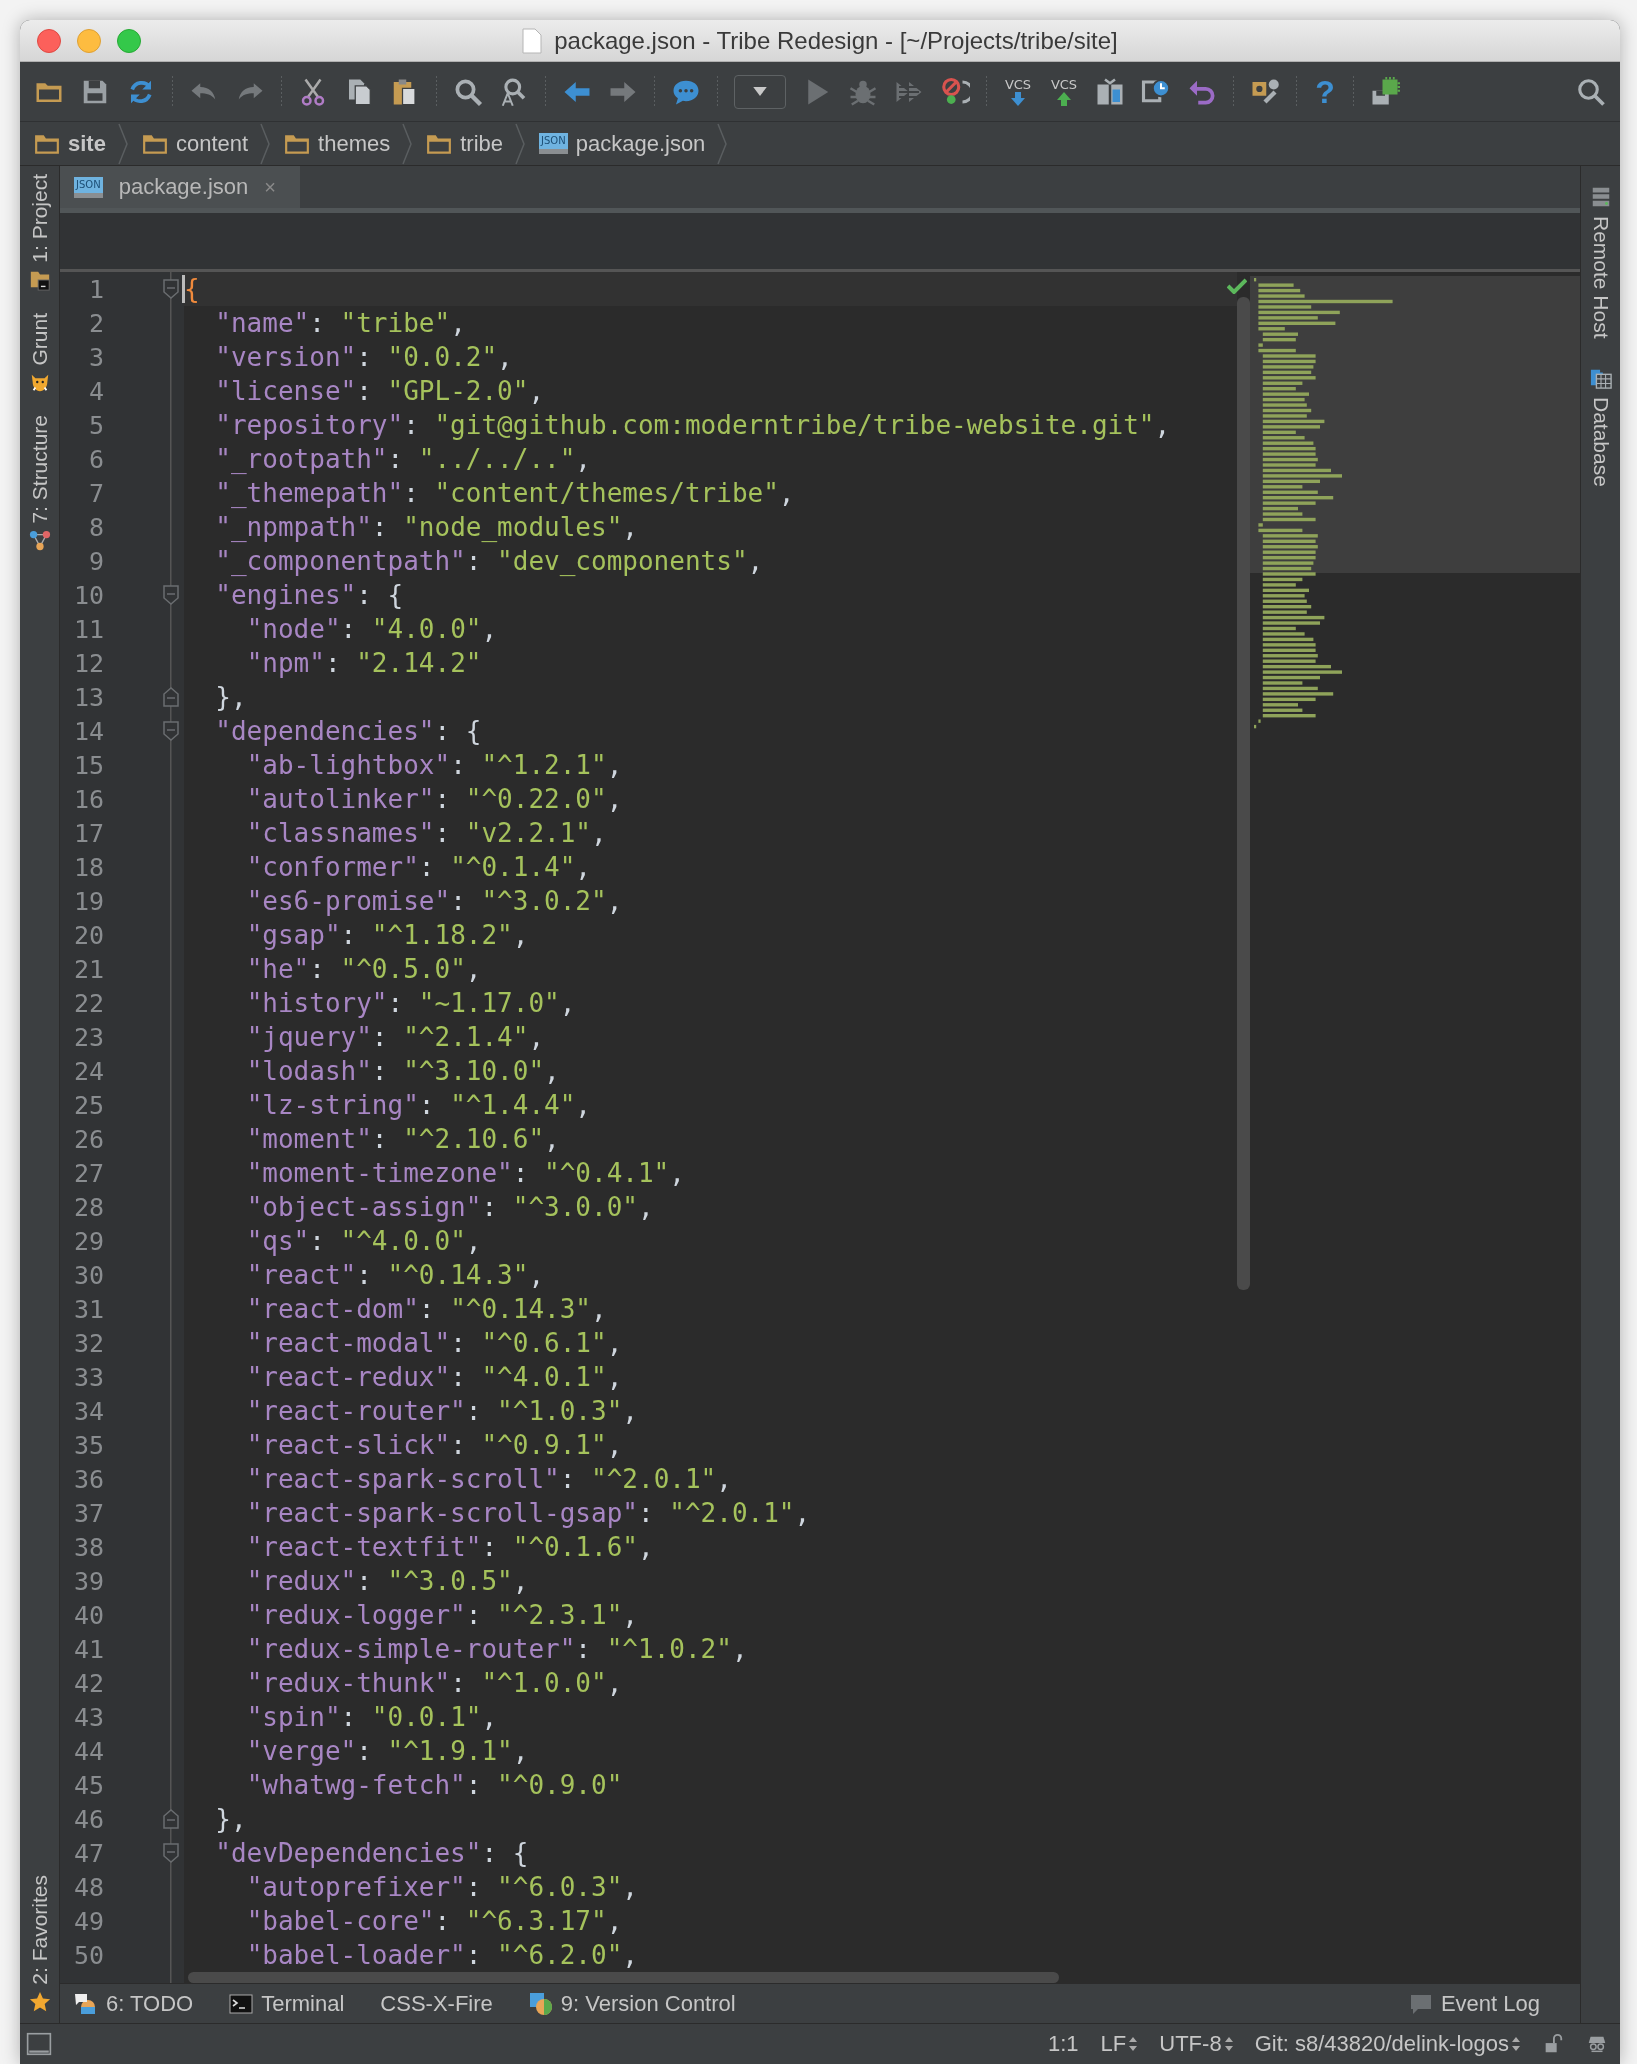 The width and height of the screenshot is (1637, 2064). I want to click on code-line: "jquery": "^2.1.4",, so click(395, 1037).